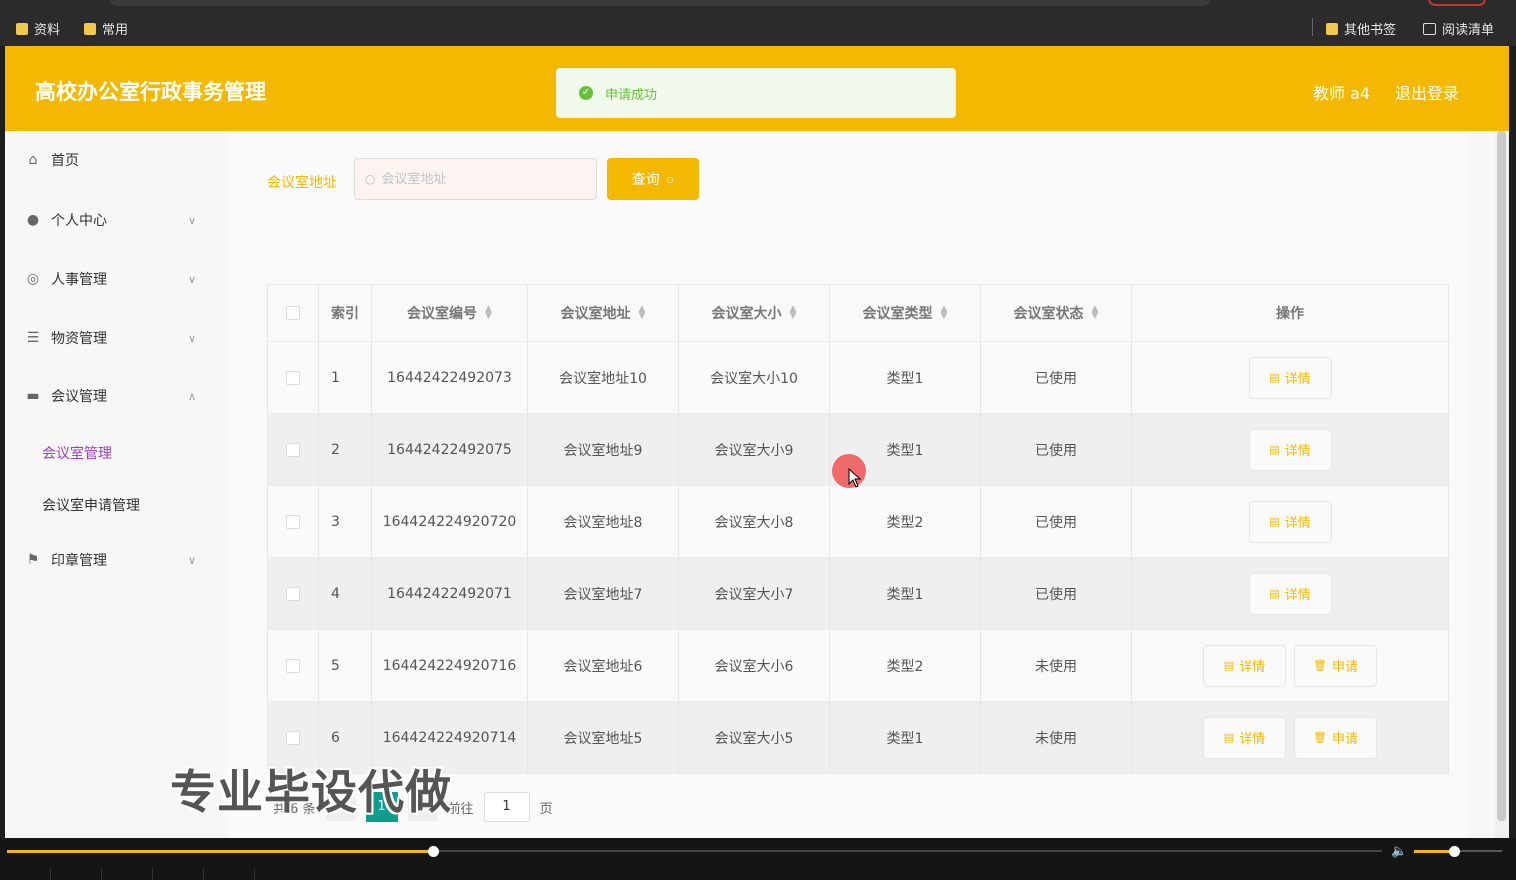 Image resolution: width=1516 pixels, height=880 pixels. Describe the element at coordinates (1457, 3) in the screenshot. I see `profile-button` at that location.